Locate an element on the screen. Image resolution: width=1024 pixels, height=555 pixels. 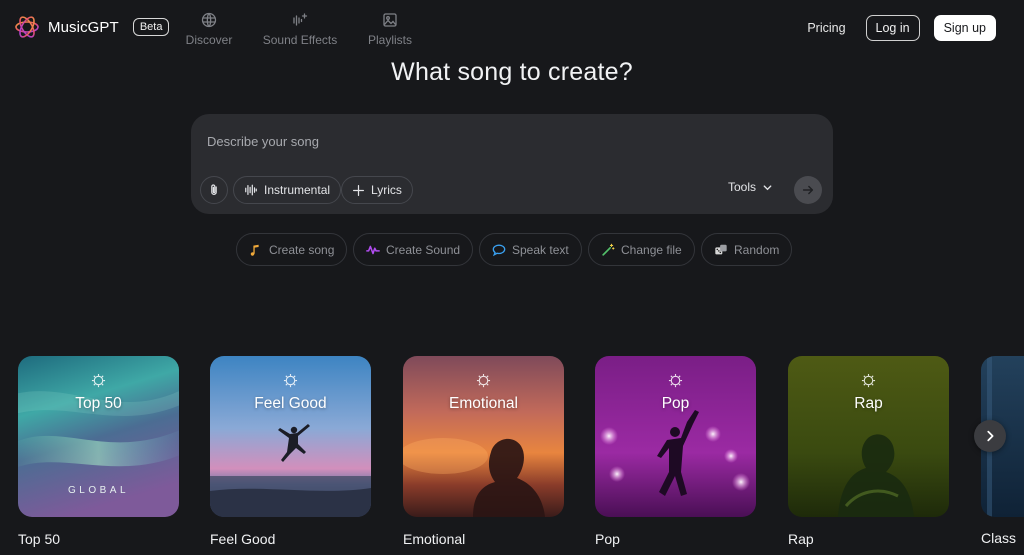
nav-discover: Discover is located at coordinates (209, 29).